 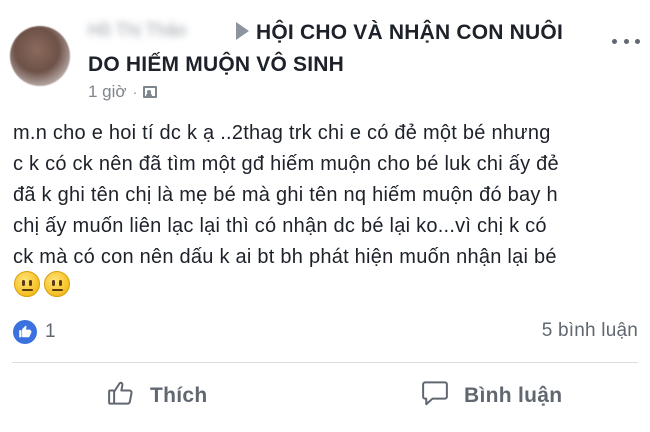 What do you see at coordinates (325, 362) in the screenshot?
I see `action-divider` at bounding box center [325, 362].